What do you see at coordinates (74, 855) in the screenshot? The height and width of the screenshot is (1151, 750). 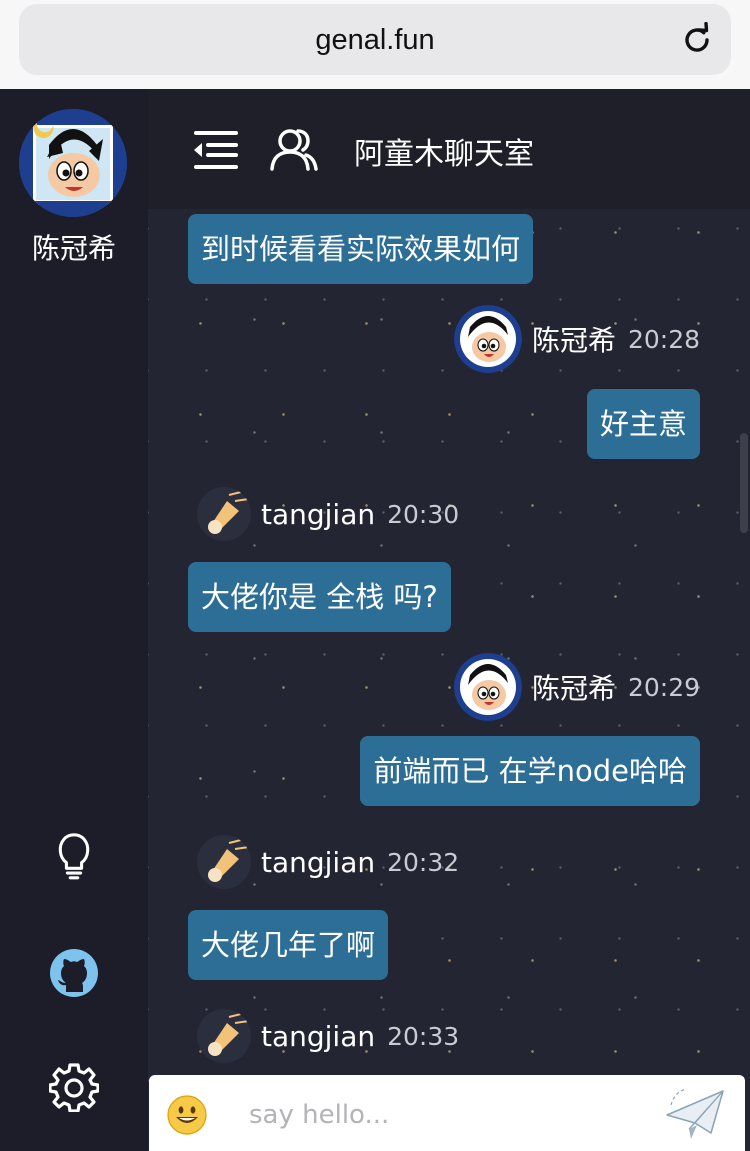 I see `lightbulb-icon` at bounding box center [74, 855].